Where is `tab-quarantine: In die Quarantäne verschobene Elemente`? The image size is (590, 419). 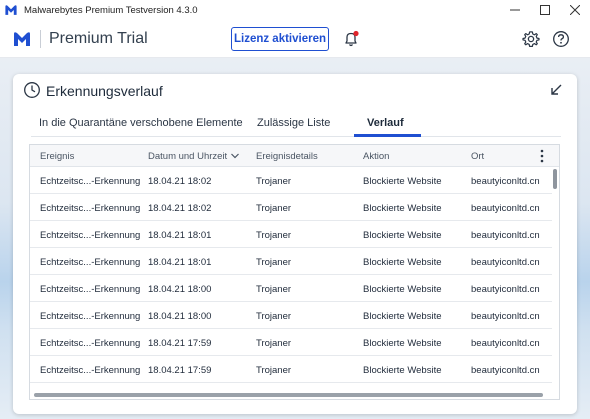
tab-quarantine: In die Quarantäne verschobene Elemente is located at coordinates (141, 123).